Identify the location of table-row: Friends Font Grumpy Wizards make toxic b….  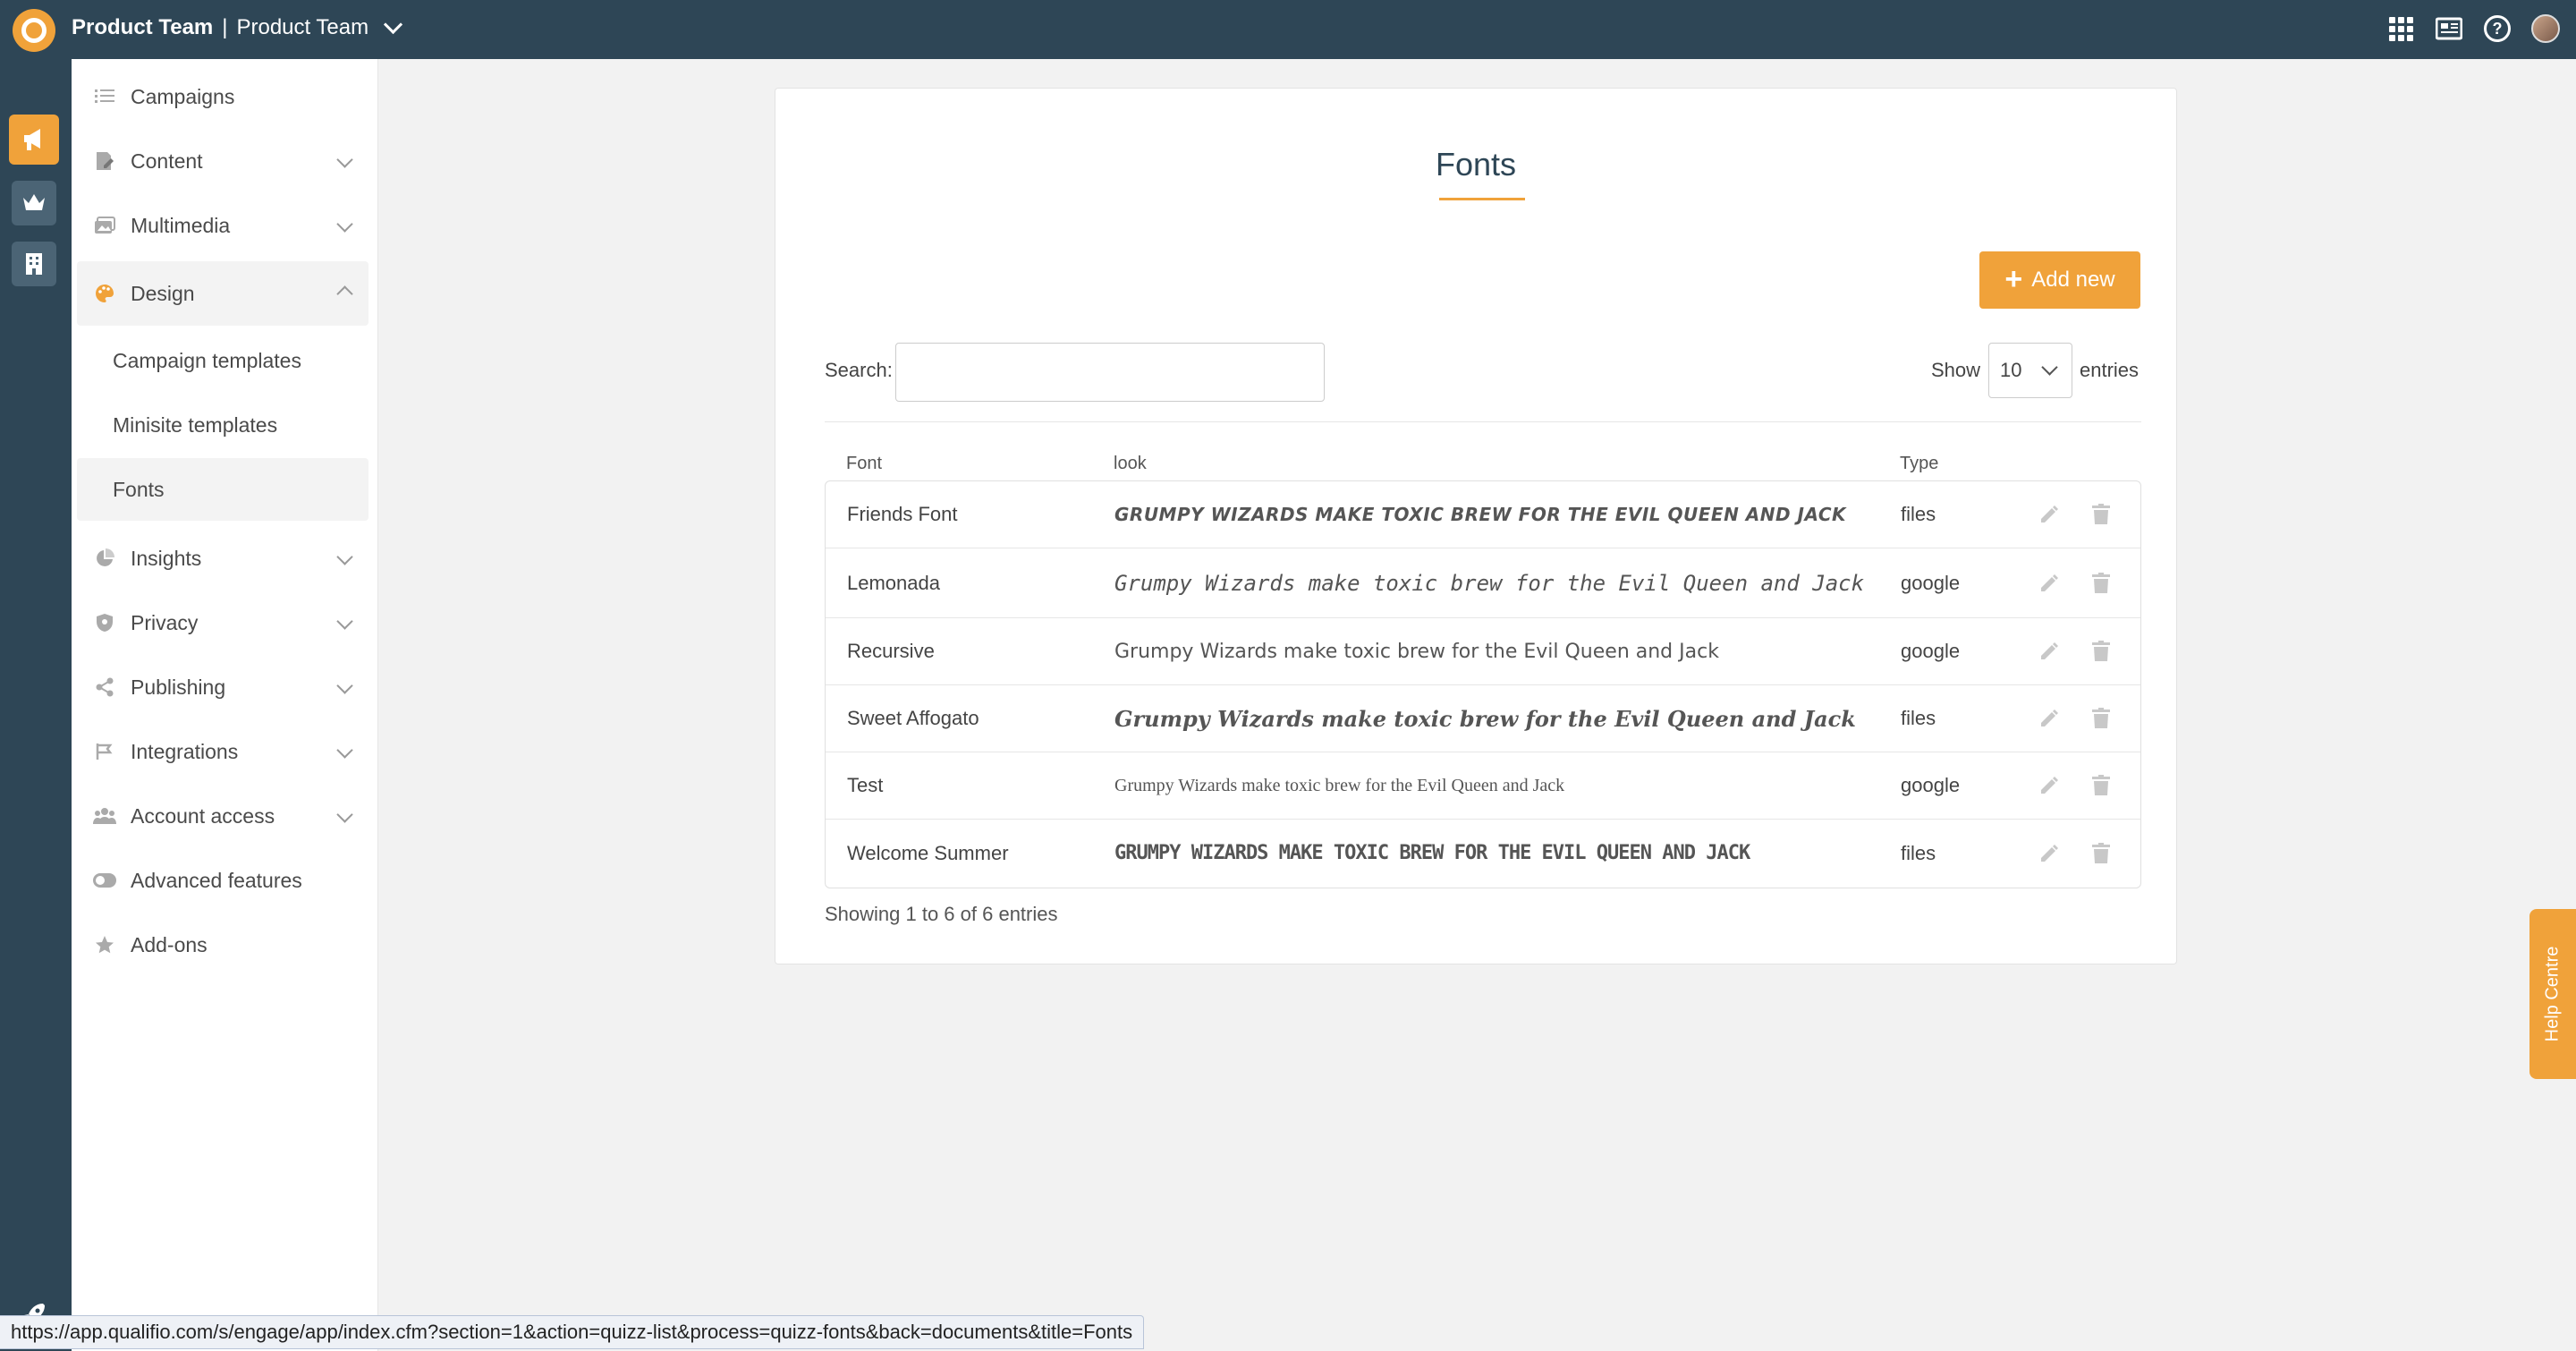
(1483, 514).